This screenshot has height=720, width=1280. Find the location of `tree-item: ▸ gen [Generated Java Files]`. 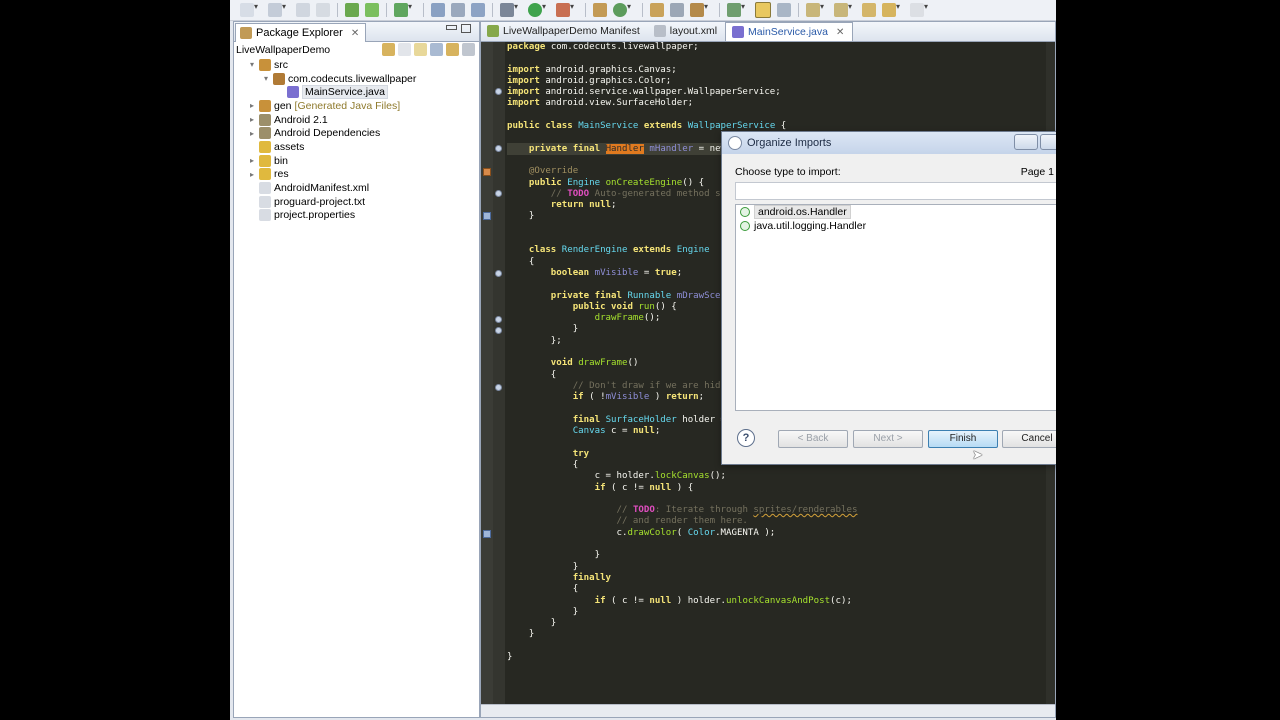

tree-item: ▸ gen [Generated Java Files] is located at coordinates (356, 106).